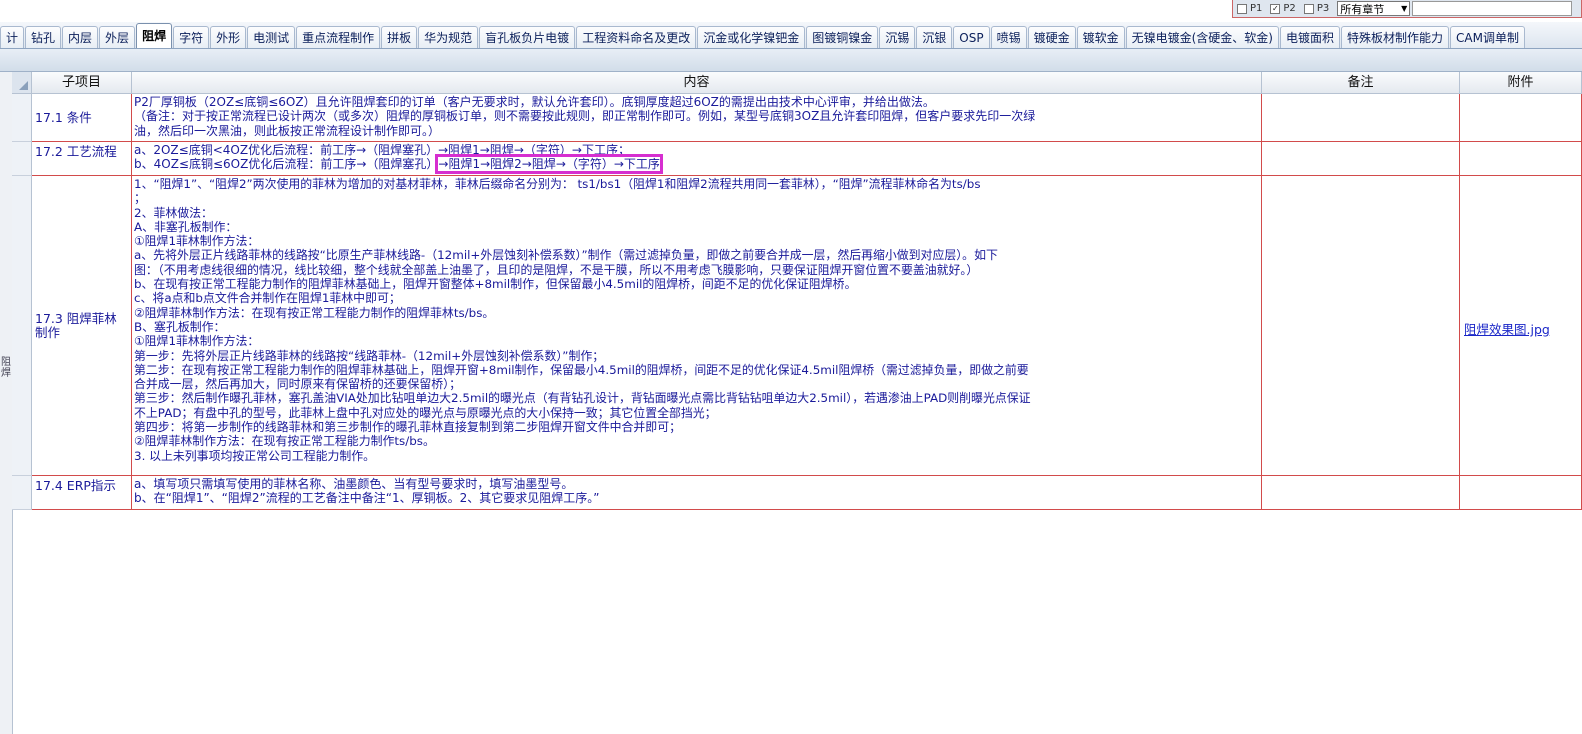 The height and width of the screenshot is (734, 1582). What do you see at coordinates (267, 298) in the screenshot?
I see `content-line: c、将a点和b点文件合并制作在阻焊1菲林中即可；` at bounding box center [267, 298].